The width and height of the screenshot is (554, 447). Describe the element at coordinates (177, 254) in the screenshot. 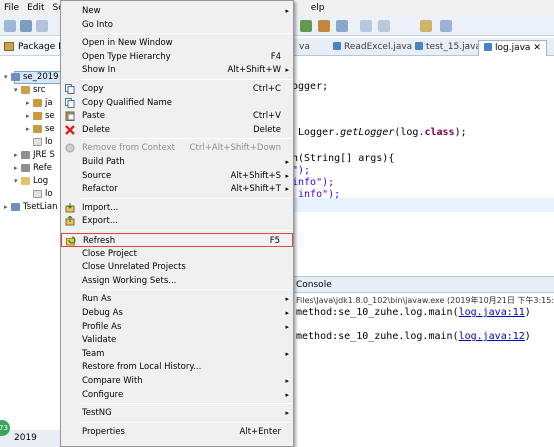

I see `menu-item-close-project: Close Project` at that location.